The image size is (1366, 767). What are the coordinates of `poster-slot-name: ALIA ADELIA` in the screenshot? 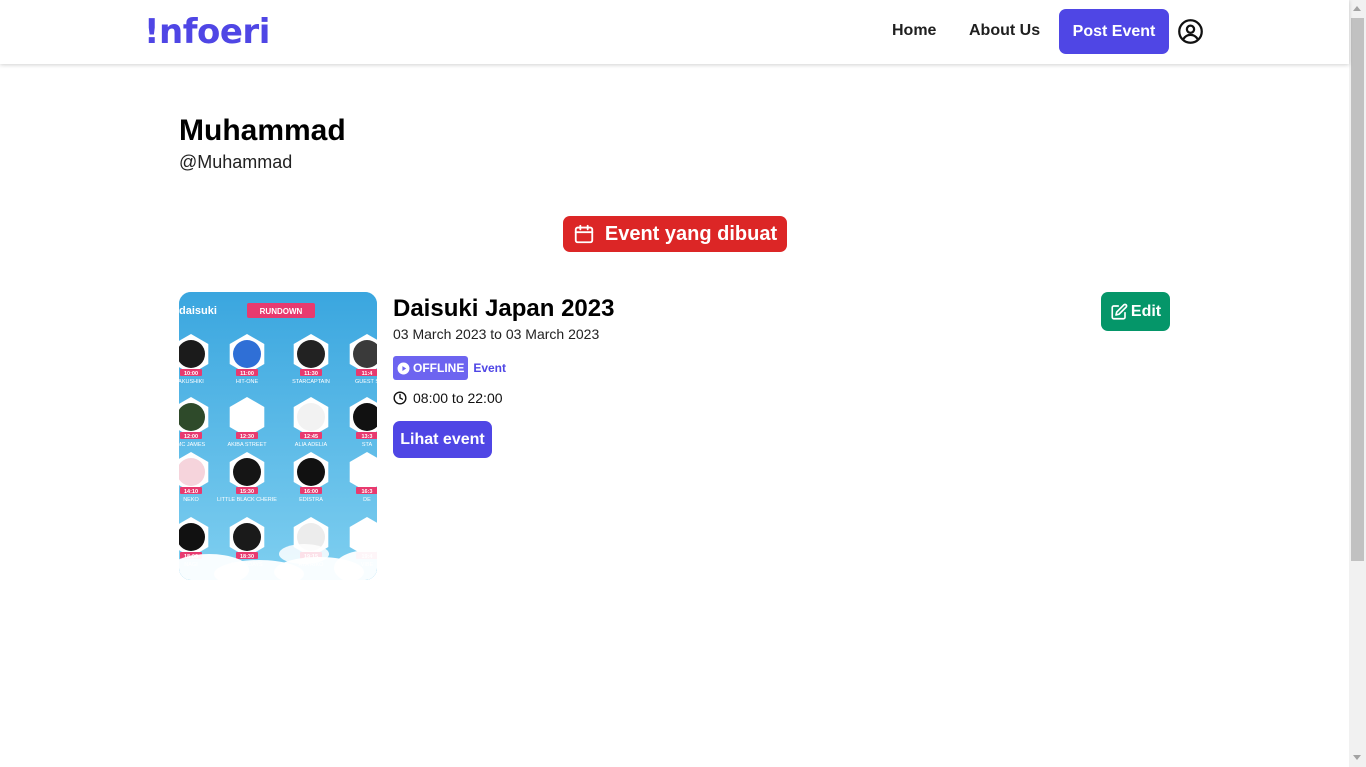 It's located at (311, 445).